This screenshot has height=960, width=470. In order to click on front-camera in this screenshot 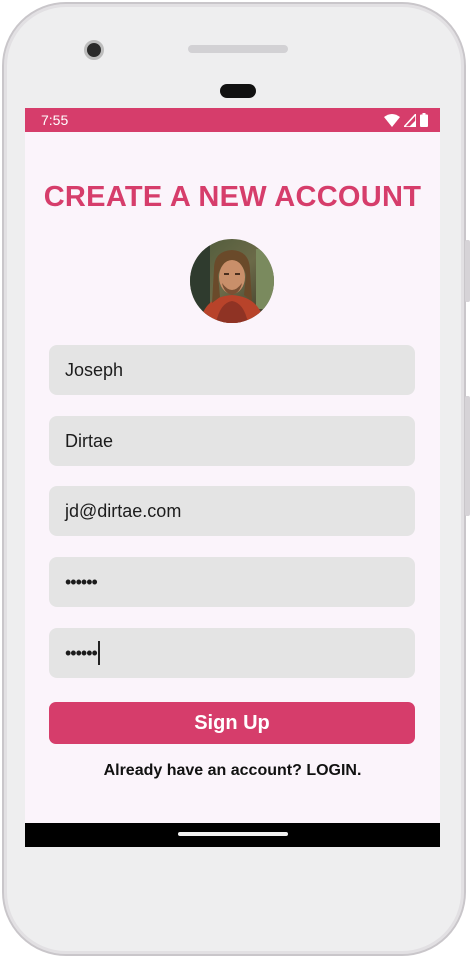, I will do `click(94, 50)`.